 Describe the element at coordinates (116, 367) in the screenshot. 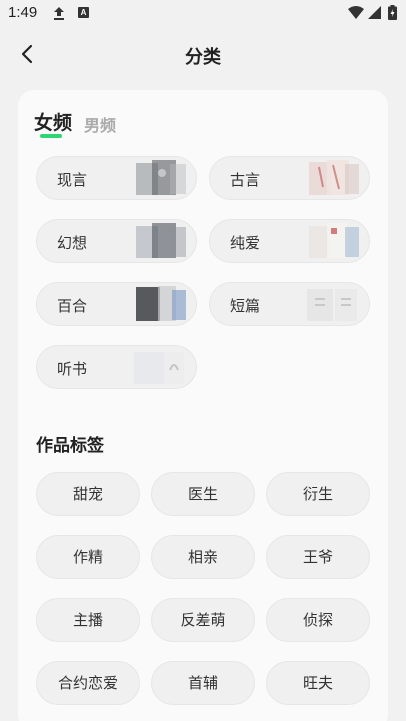

I see `category-pill: 听书` at that location.